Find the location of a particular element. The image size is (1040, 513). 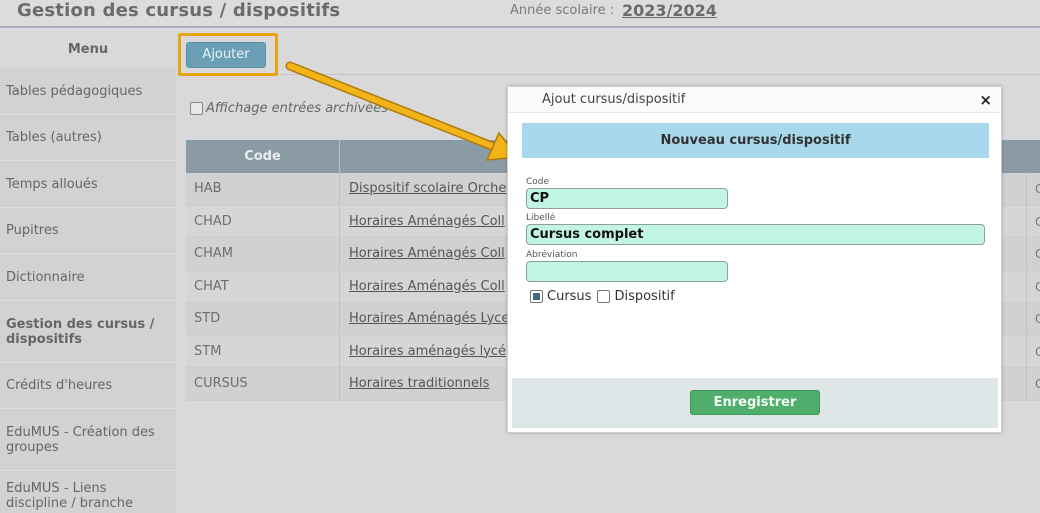

libelle-field: Cursus complet is located at coordinates (755, 234).